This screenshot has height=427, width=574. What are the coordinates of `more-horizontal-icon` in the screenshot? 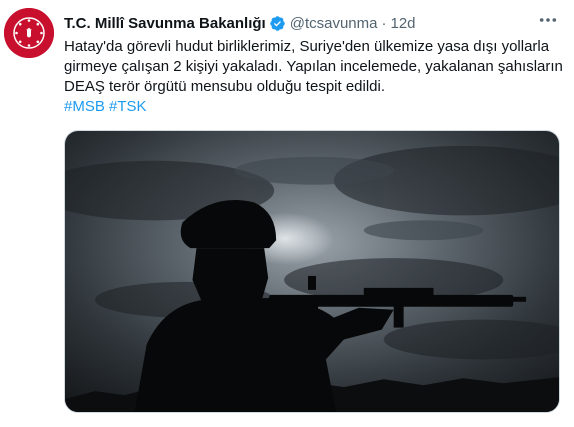 It's located at (548, 21).